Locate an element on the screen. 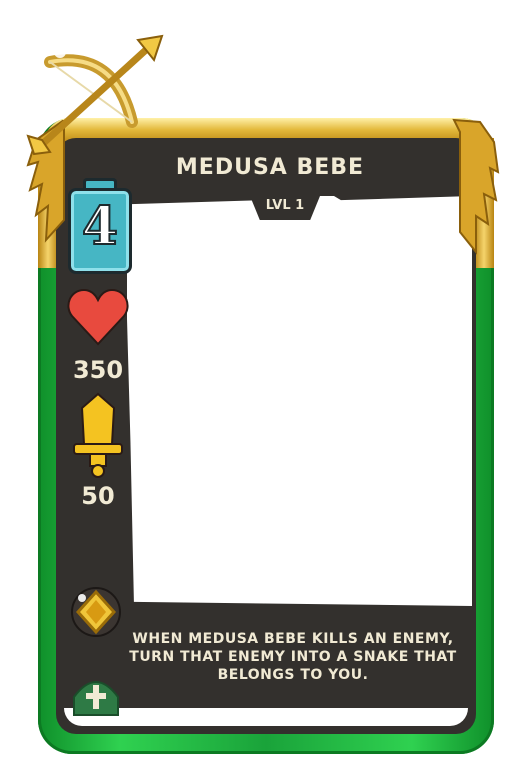  health-value: 350 is located at coordinates (98, 370).